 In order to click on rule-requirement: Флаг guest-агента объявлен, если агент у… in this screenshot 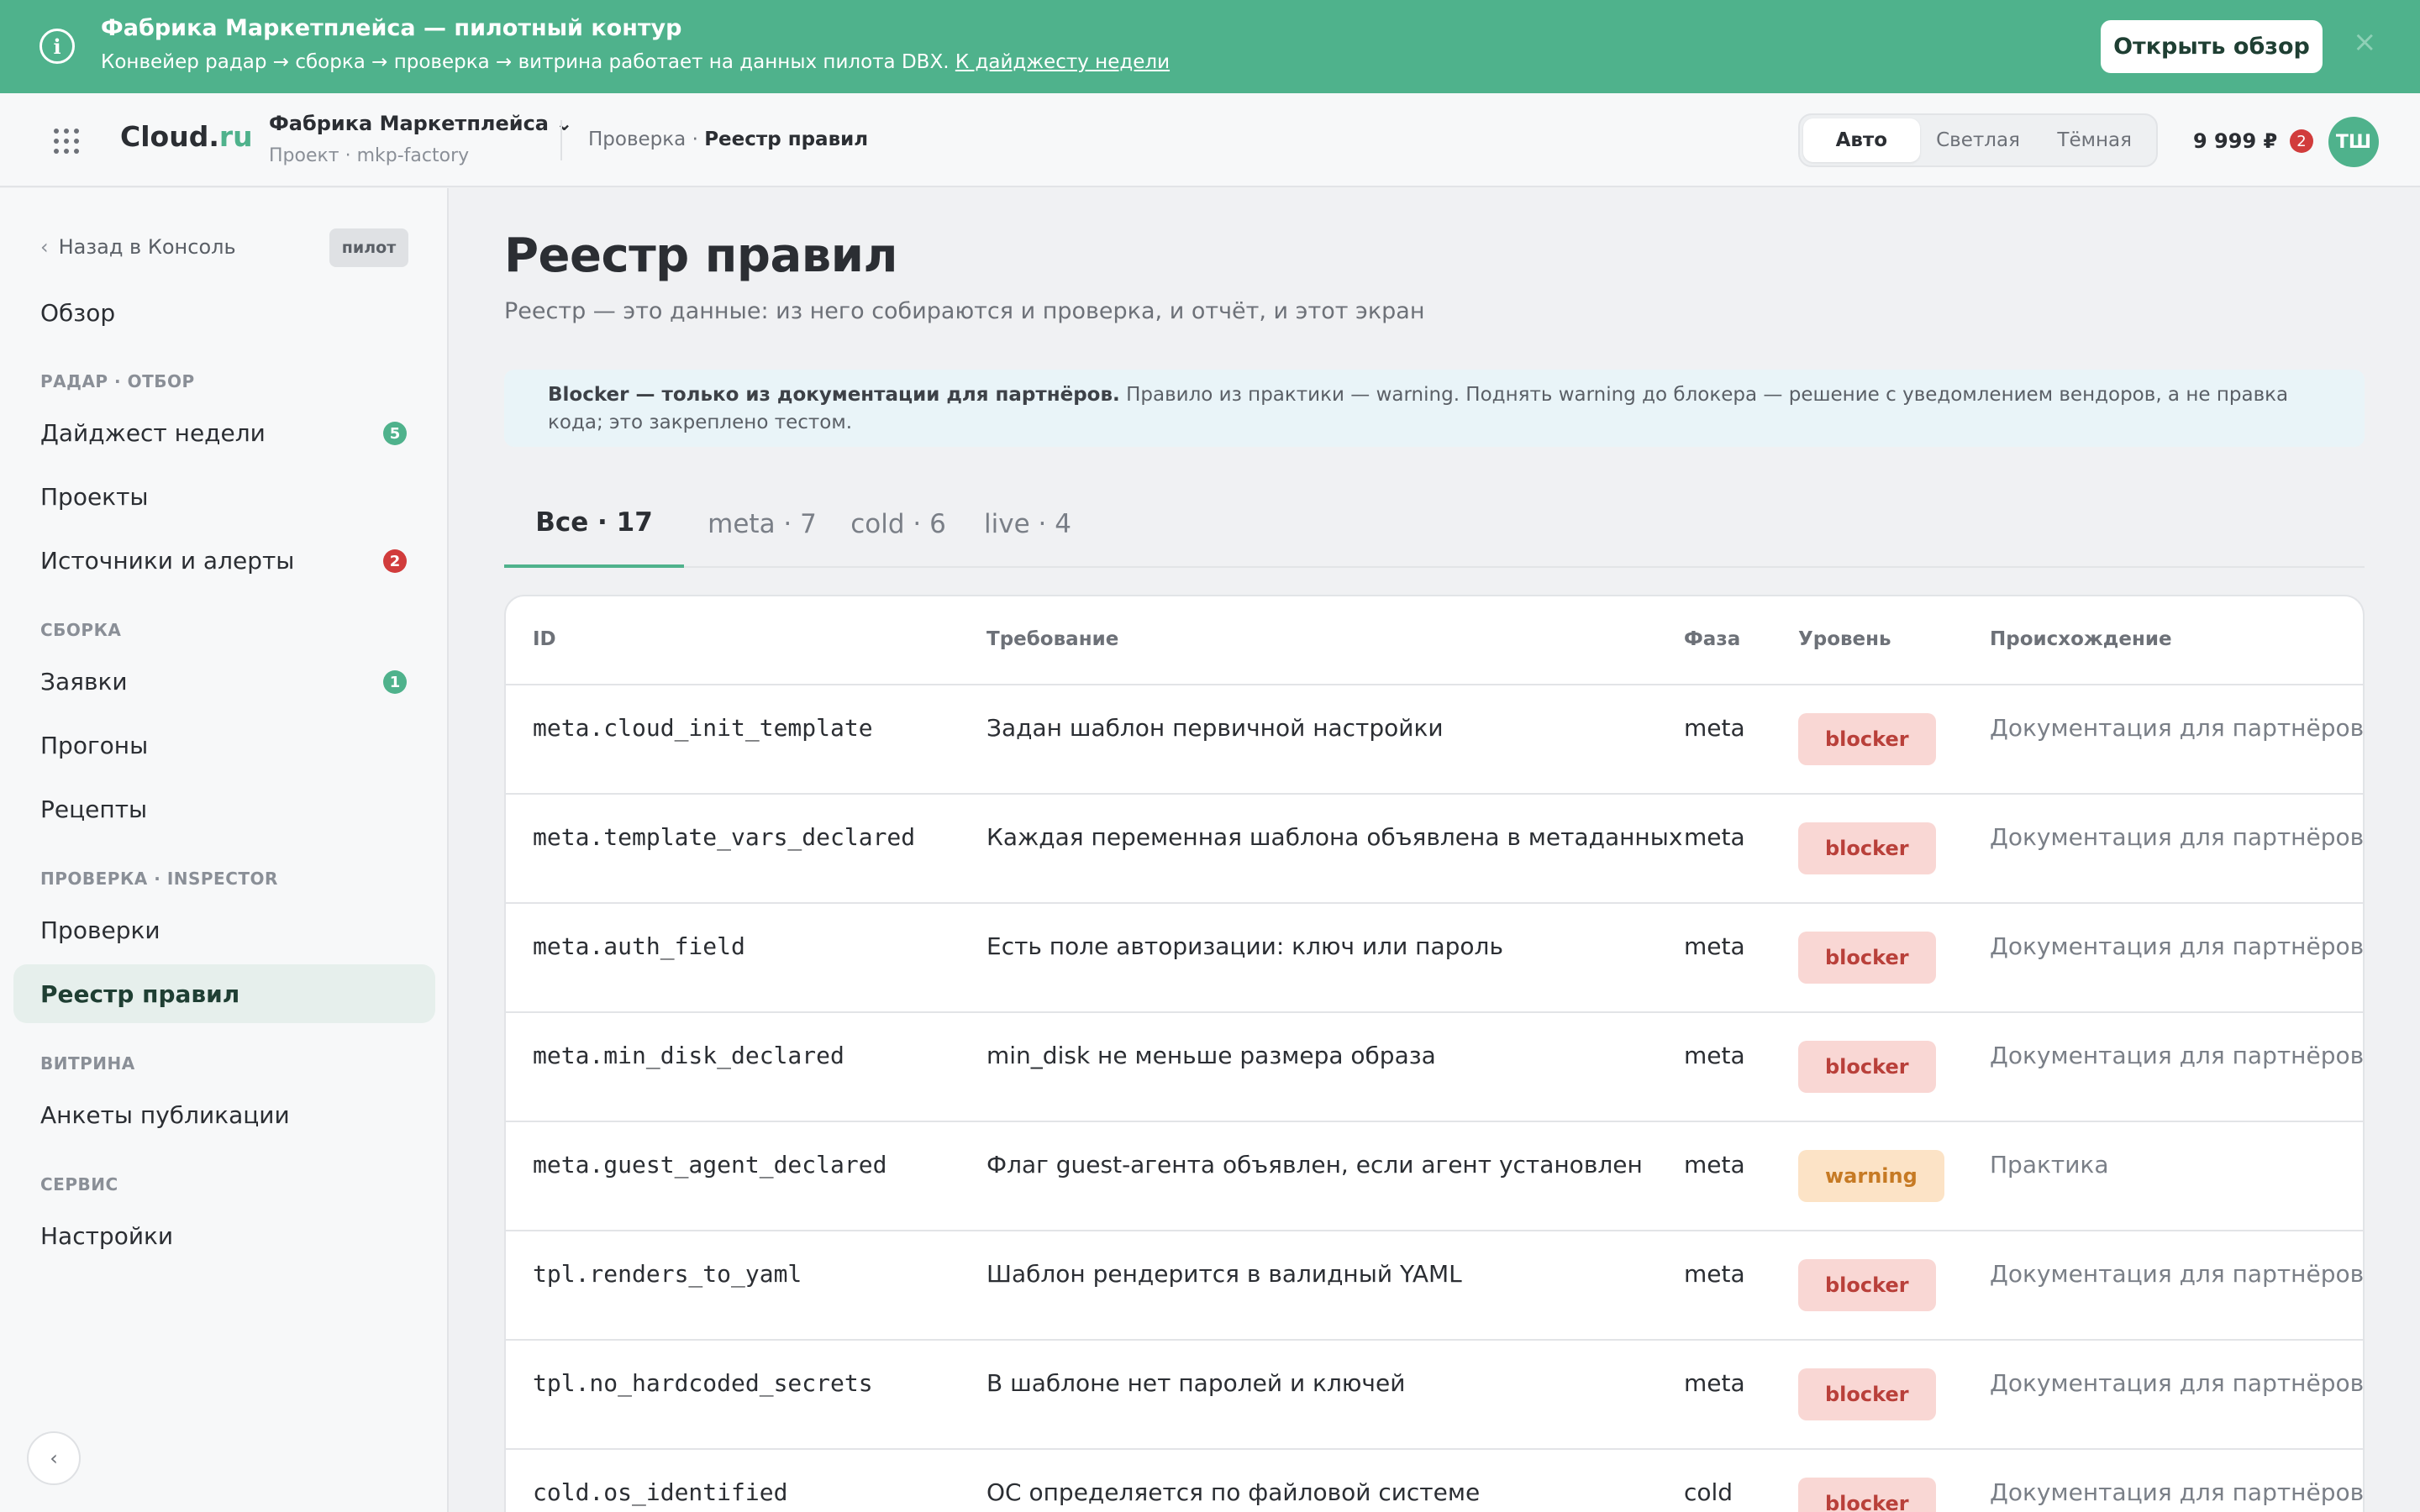, I will do `click(1315, 1165)`.